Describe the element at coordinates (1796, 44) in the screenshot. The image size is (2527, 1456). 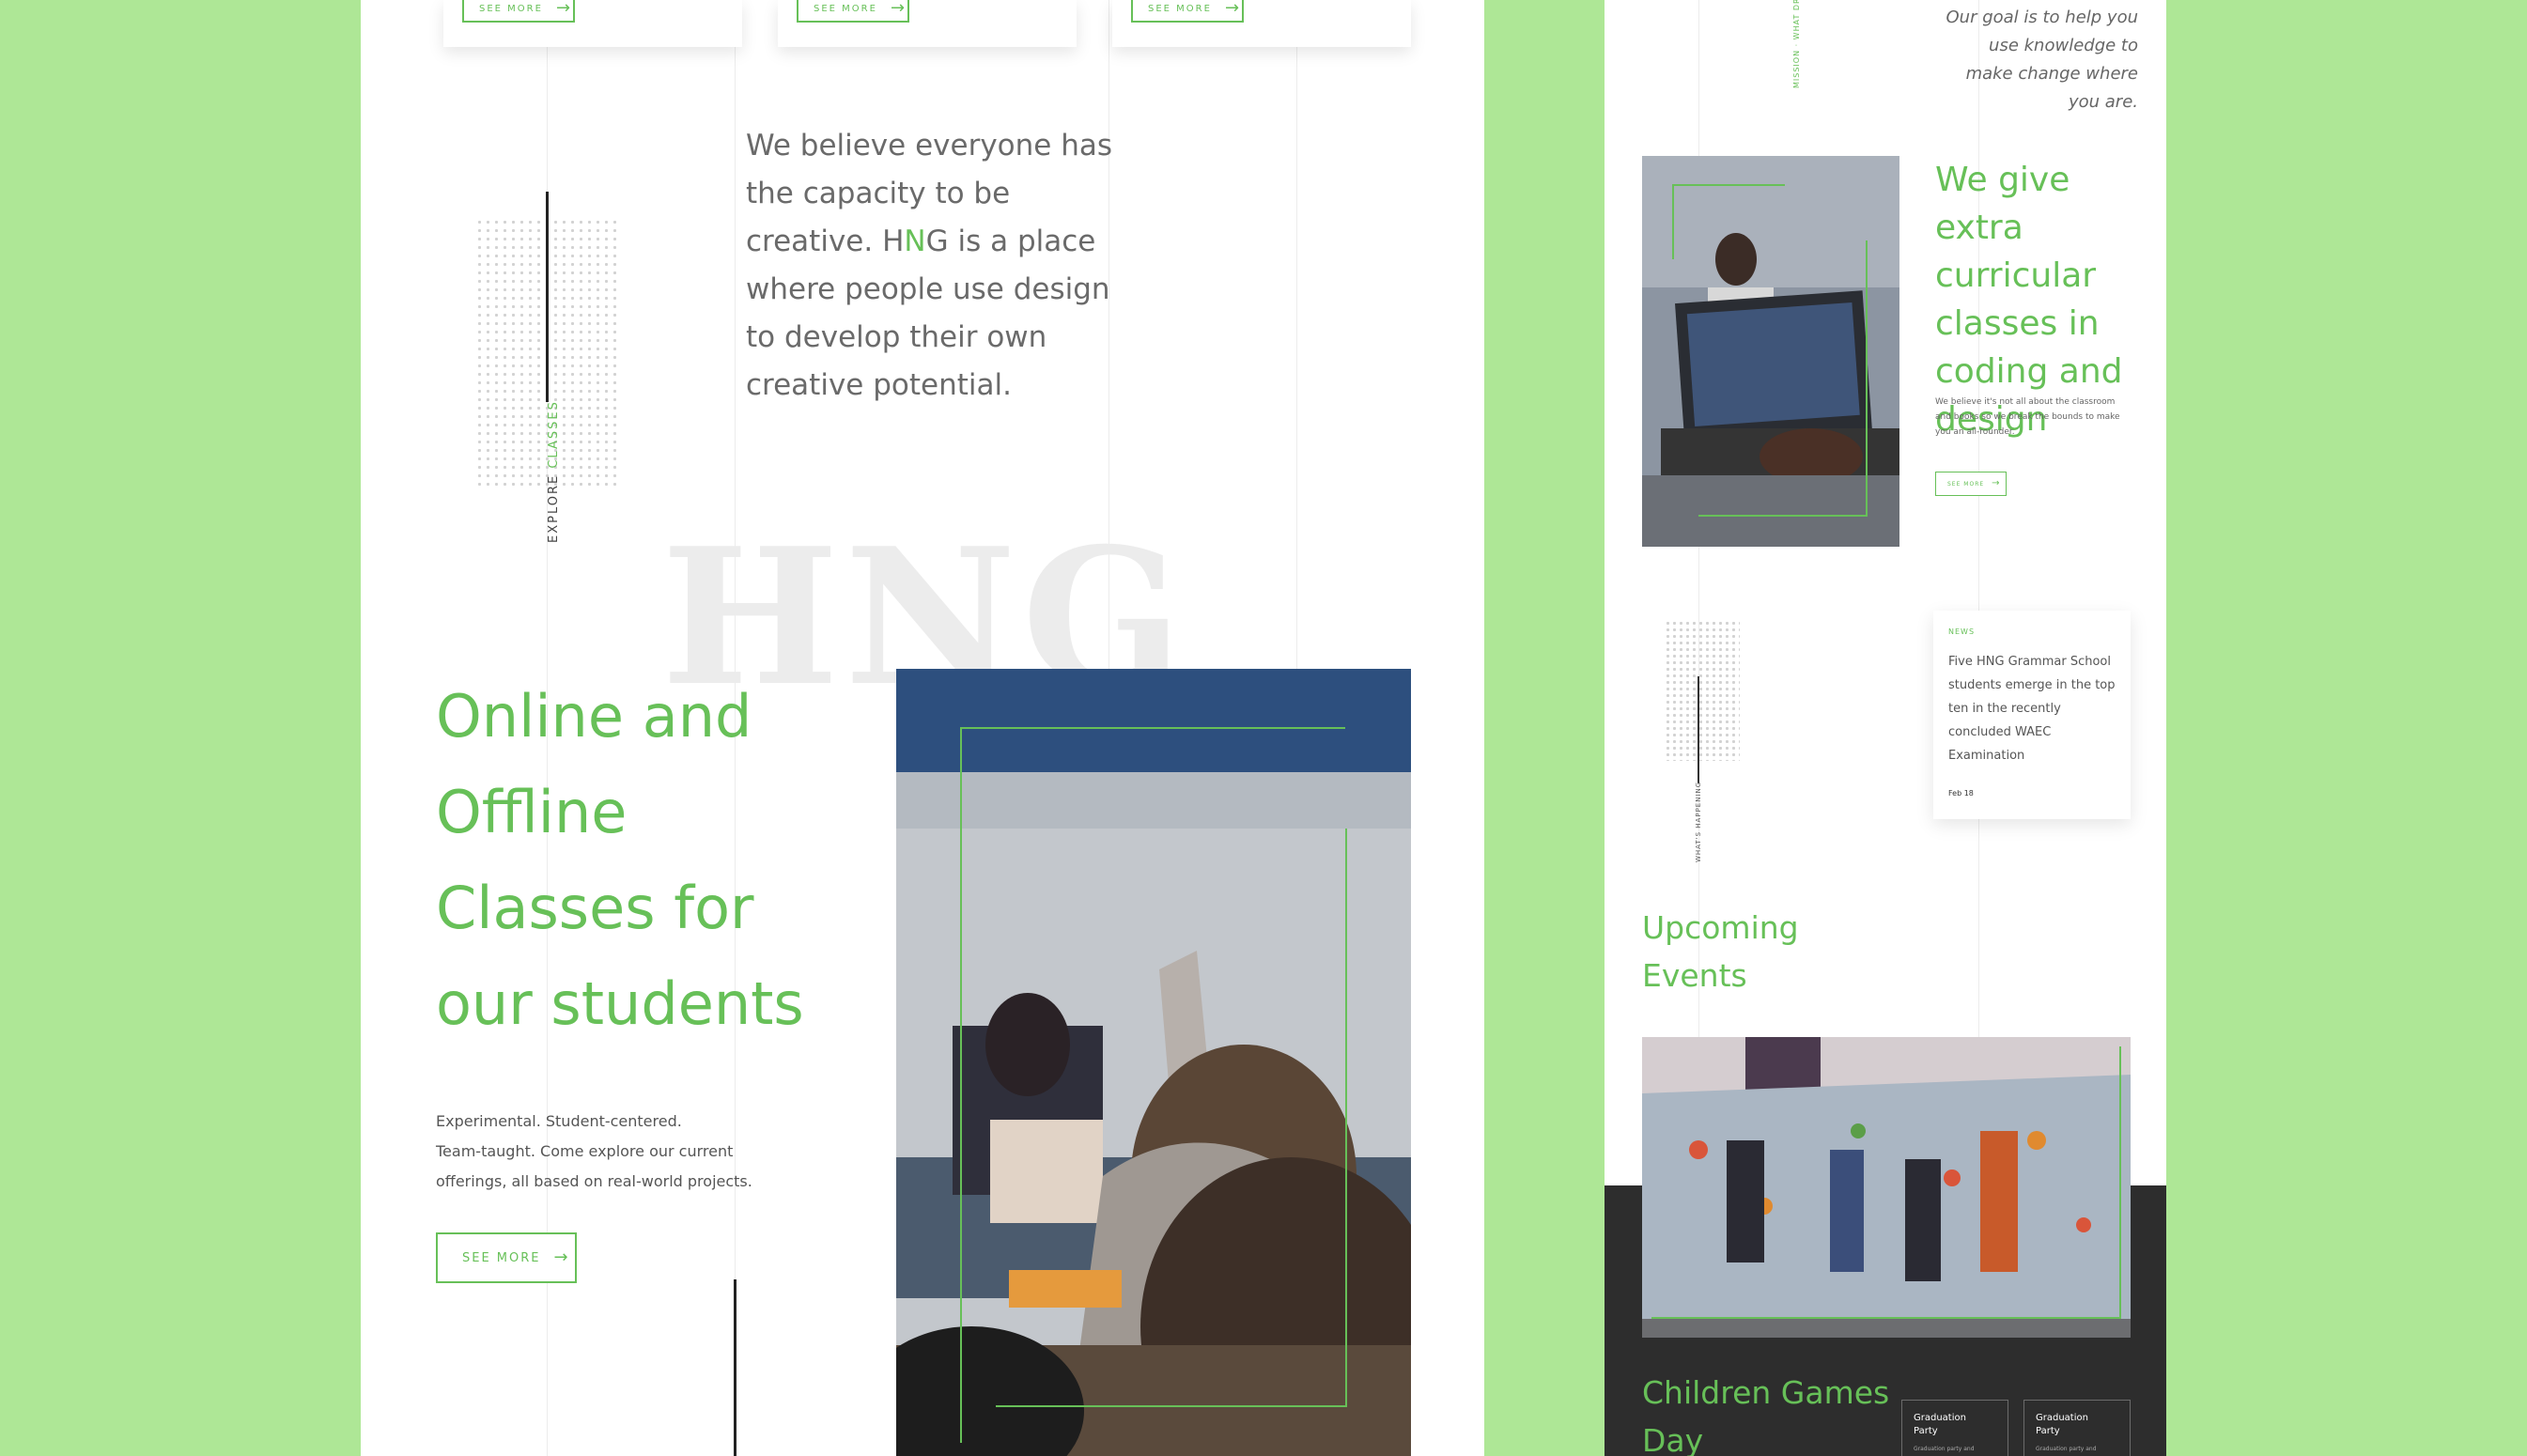
I see `mission-vertical-label: MISSION · WHAT DRIVES` at that location.